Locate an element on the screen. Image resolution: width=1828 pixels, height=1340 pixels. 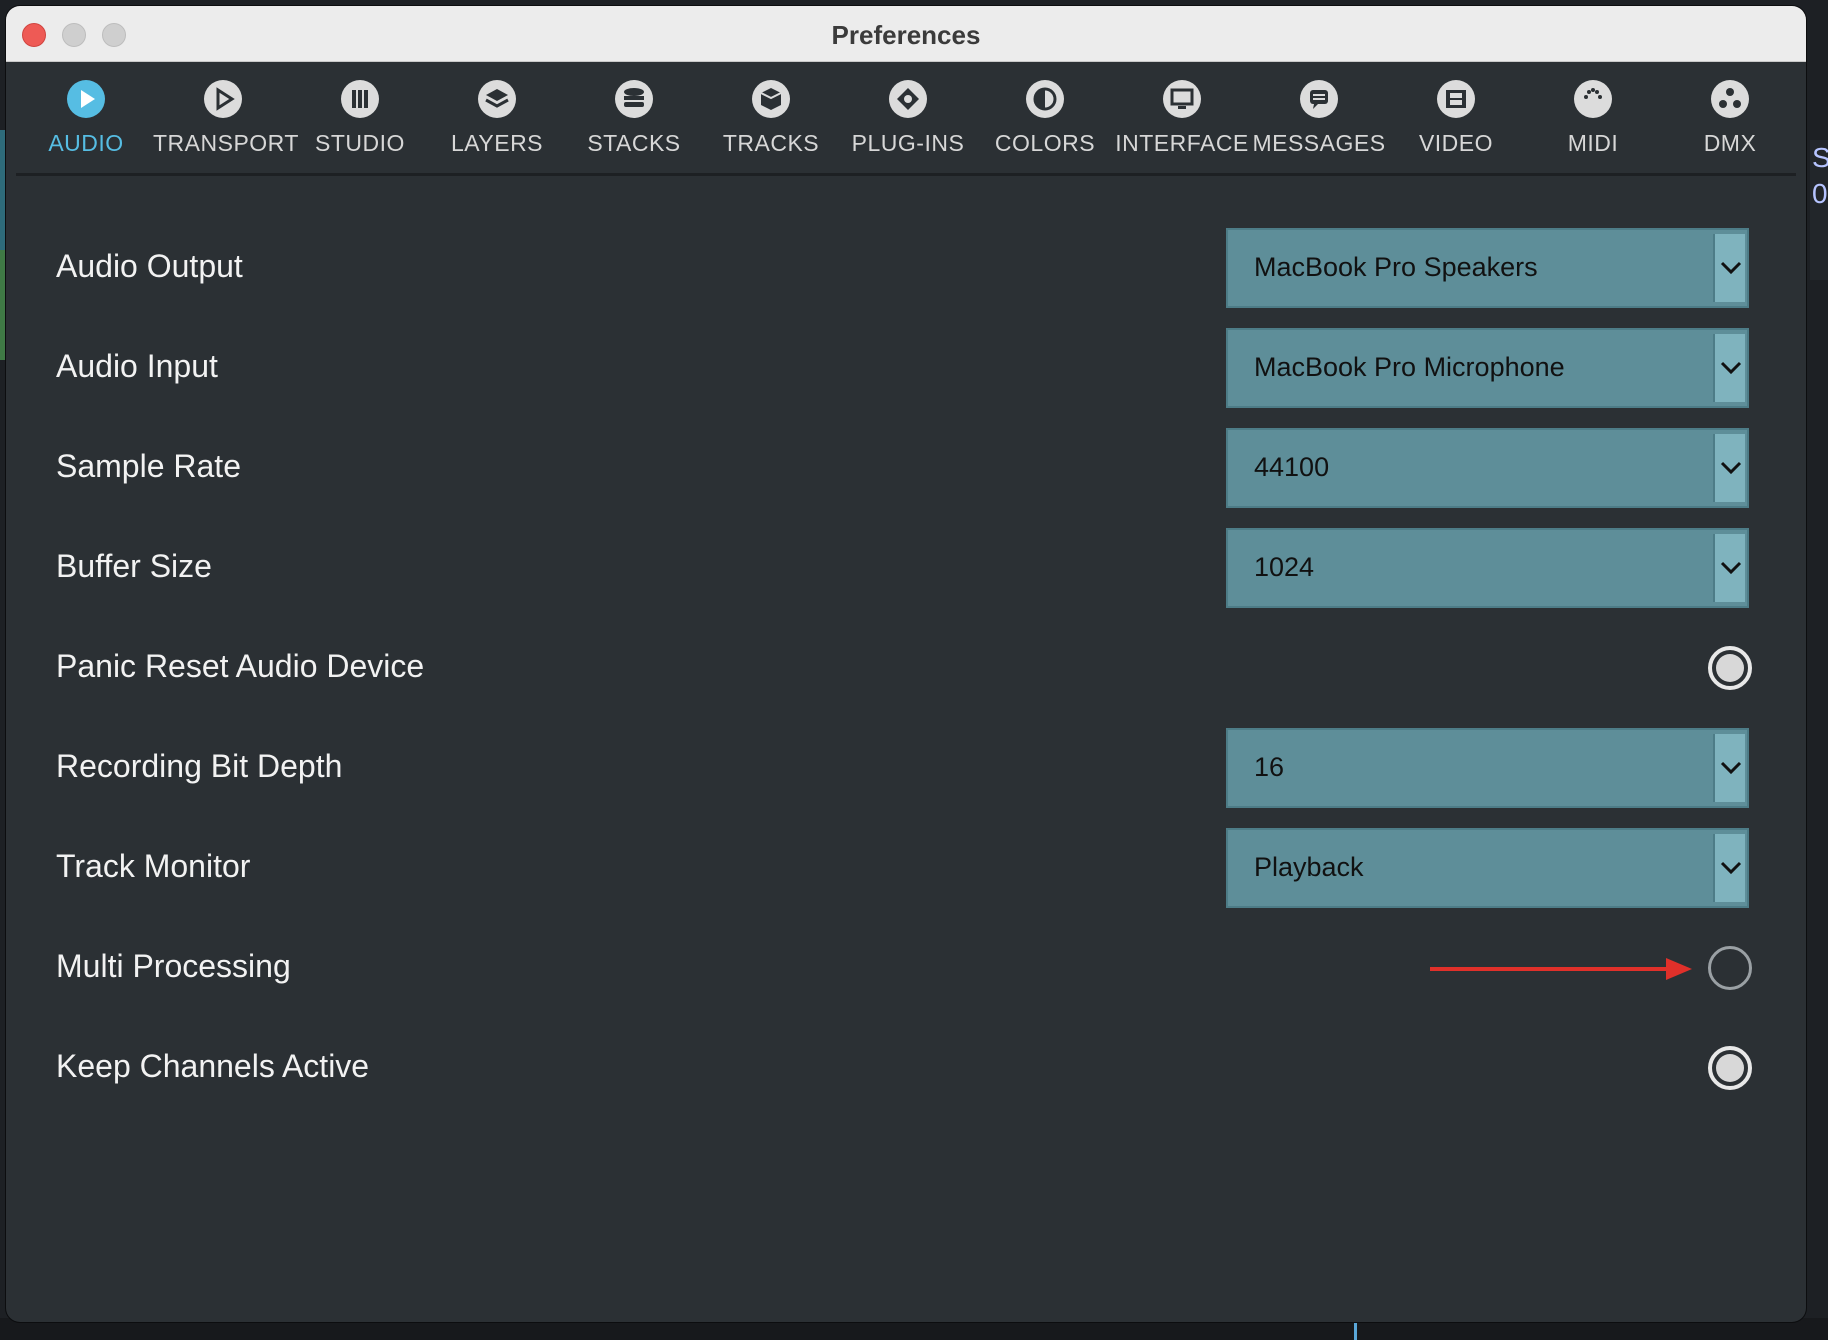
setting-row-multi-processing: Multi Processing is located at coordinates (906, 968).